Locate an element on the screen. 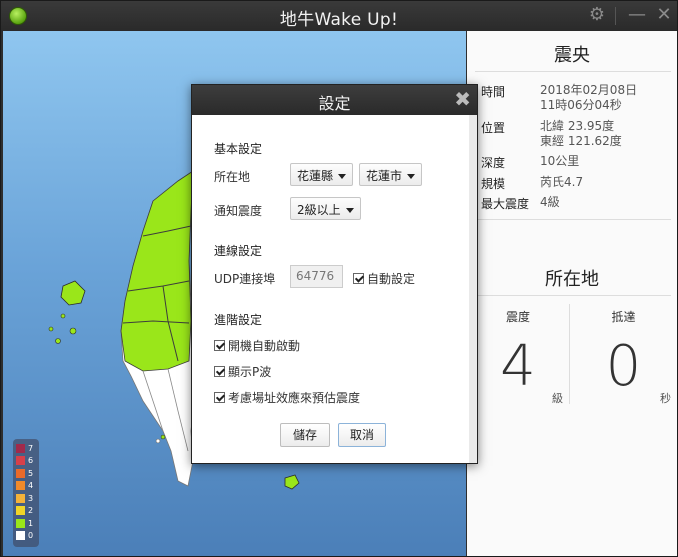  connection-settings-heading: 連線設定 is located at coordinates (238, 251).